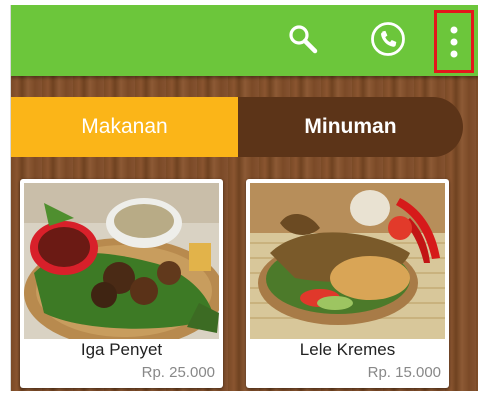  Describe the element at coordinates (178, 372) in the screenshot. I see `menu-item-price: Rp. 25.000` at that location.